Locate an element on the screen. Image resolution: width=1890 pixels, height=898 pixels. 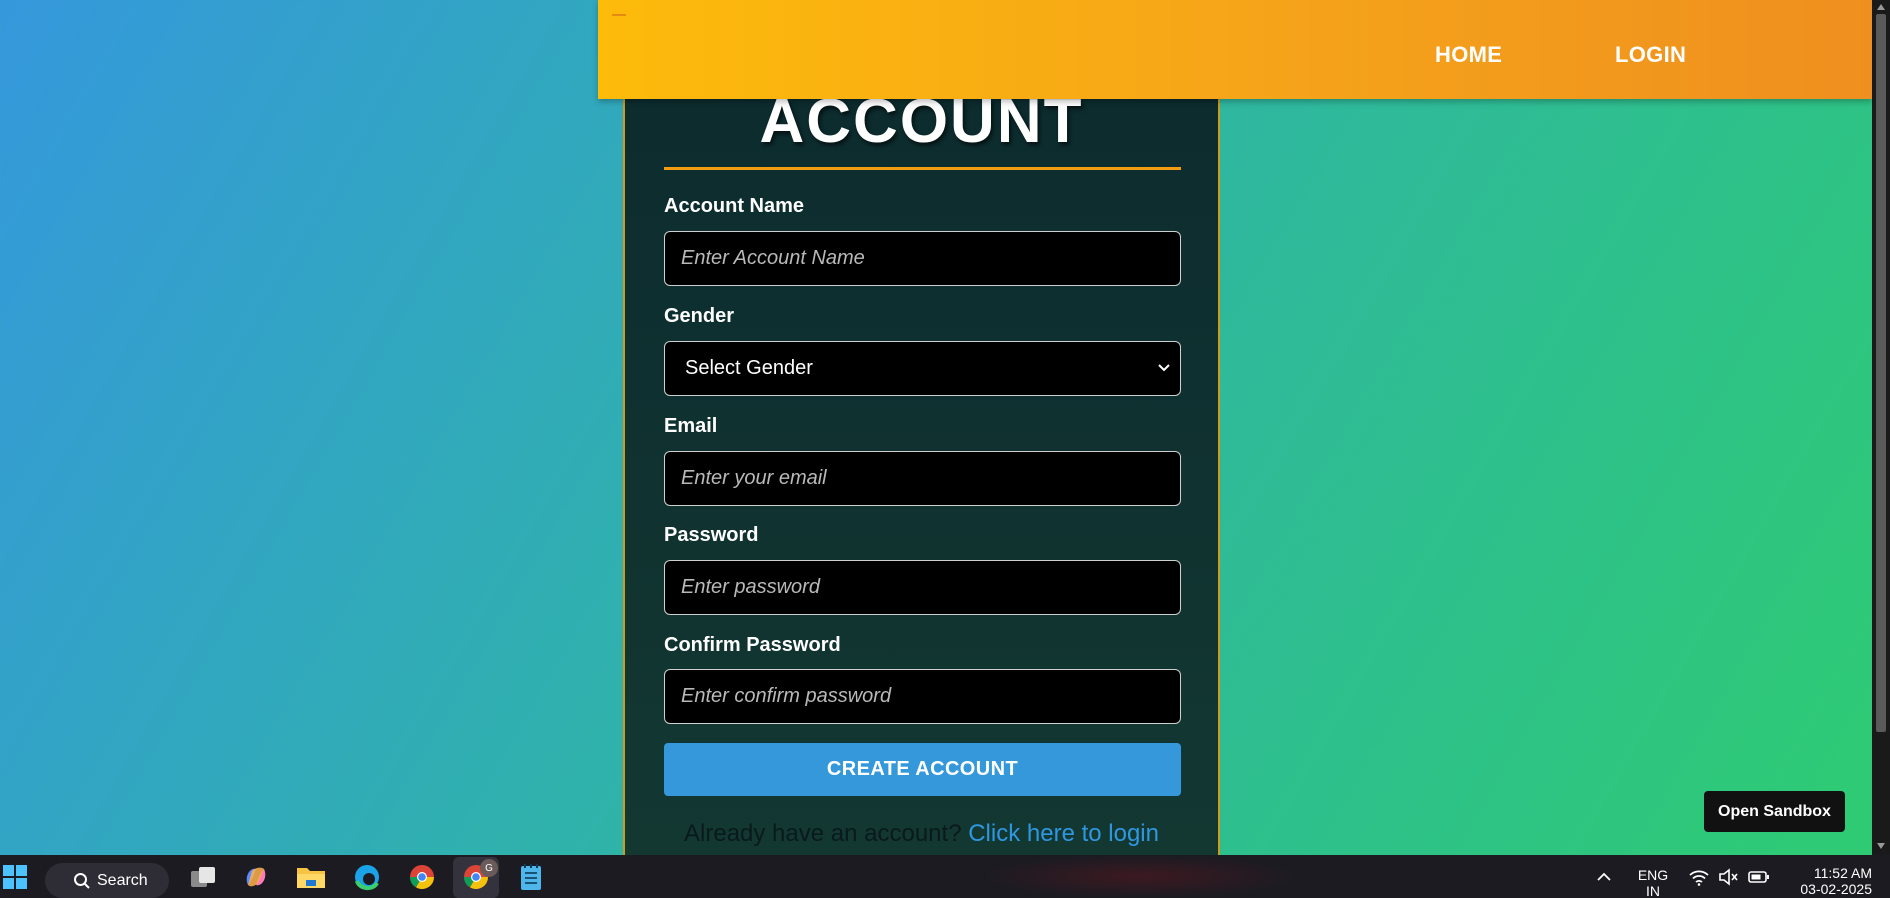
taskbar-search-label: Search is located at coordinates (122, 880).